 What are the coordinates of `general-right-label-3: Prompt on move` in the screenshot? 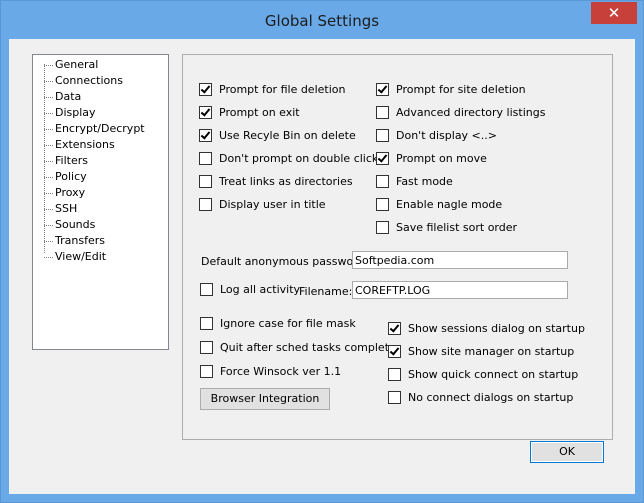 It's located at (441, 158).